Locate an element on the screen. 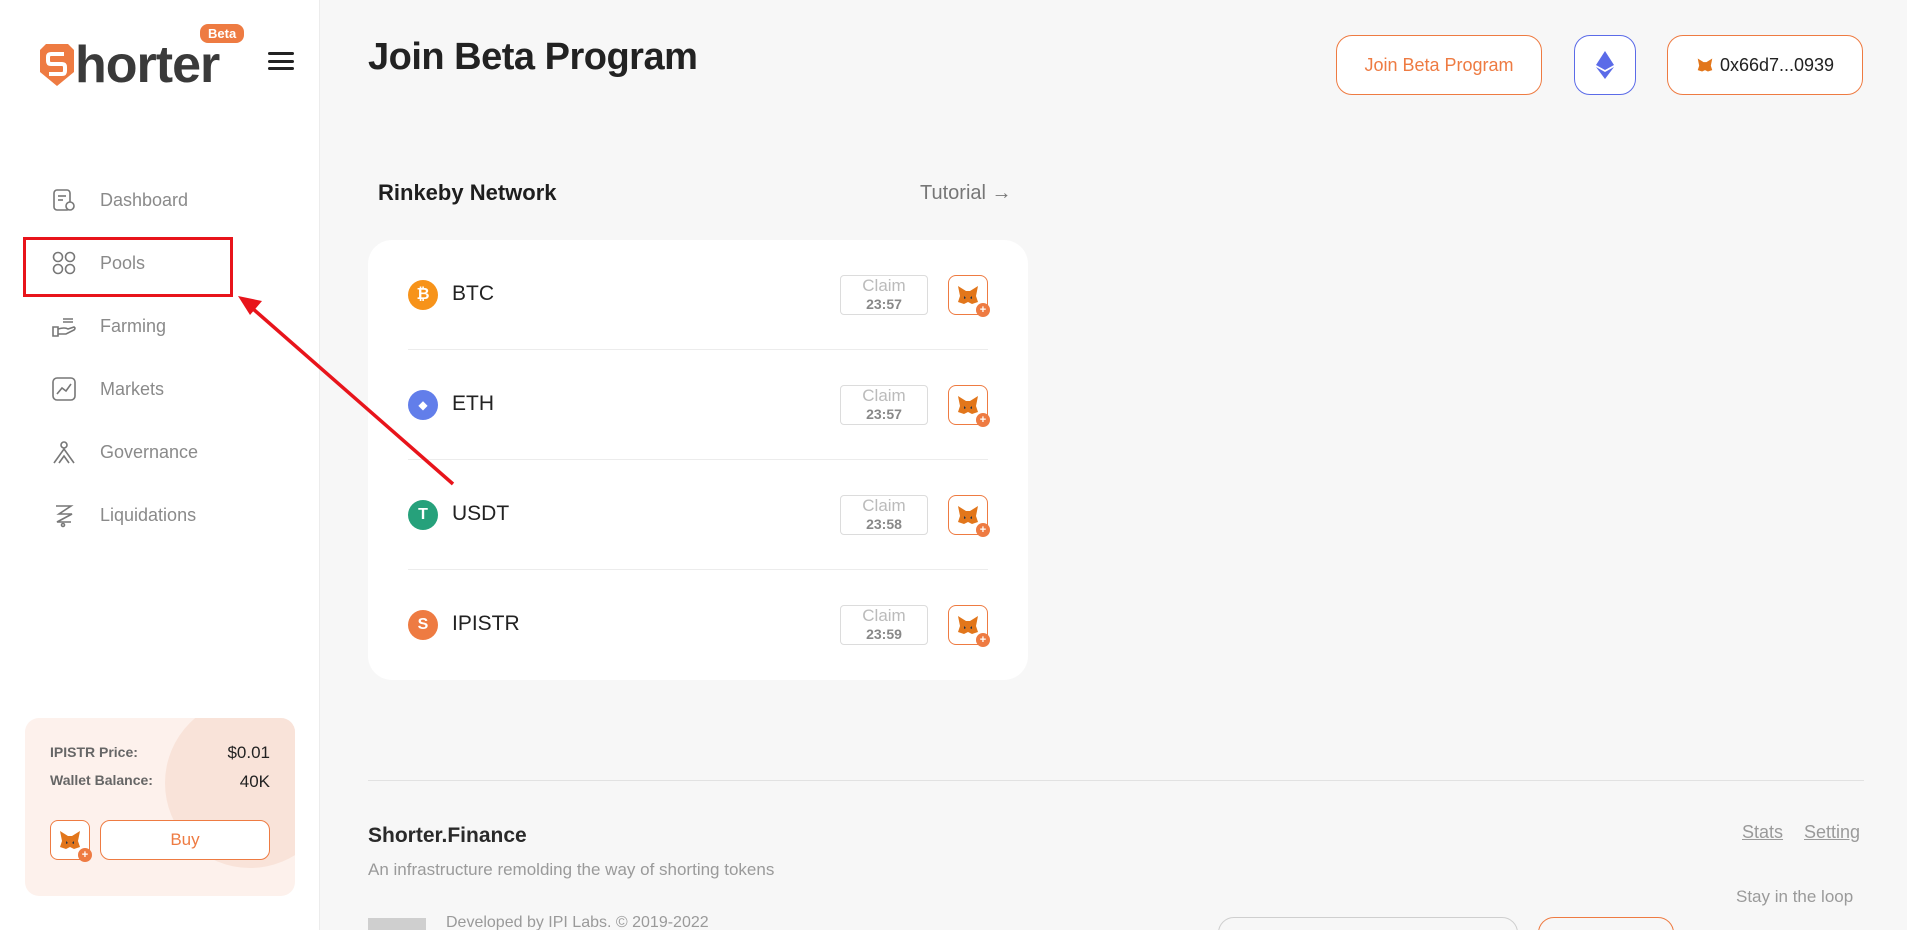 This screenshot has height=930, width=1907. claim-button: Claim 23:59 is located at coordinates (884, 625).